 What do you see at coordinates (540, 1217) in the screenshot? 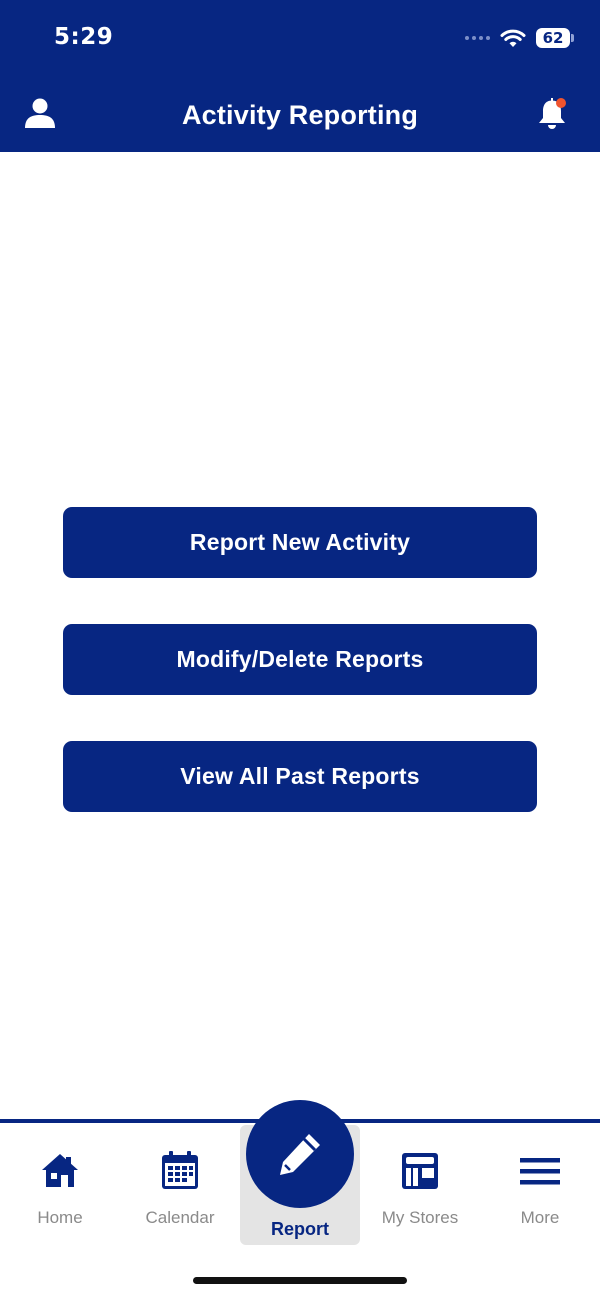
I see `tab-more-label: More` at bounding box center [540, 1217].